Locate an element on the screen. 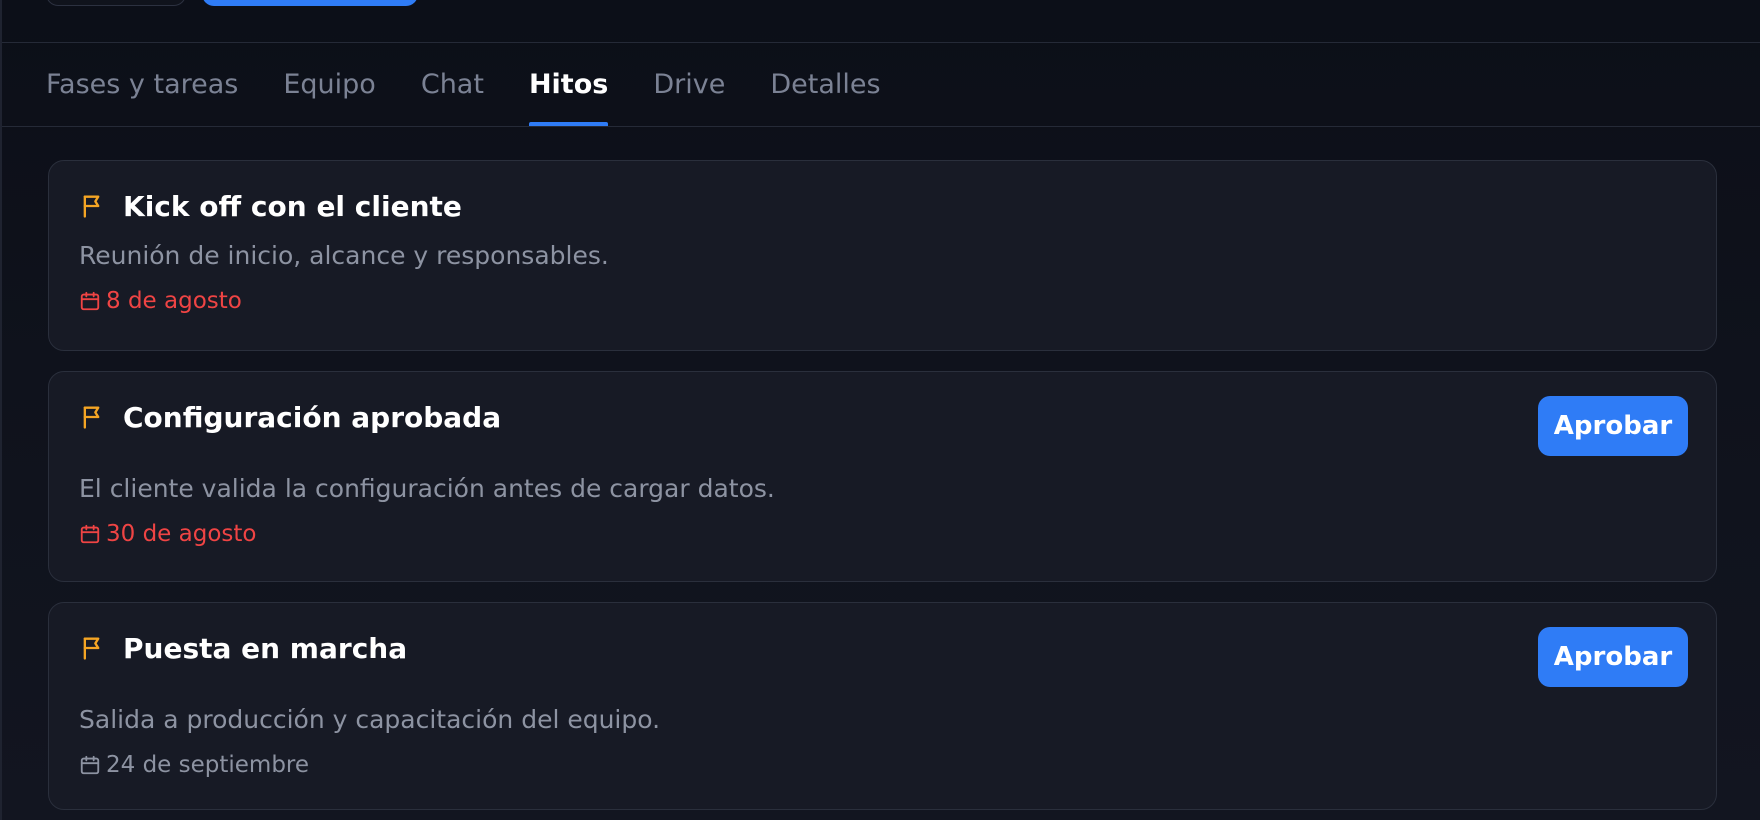 This screenshot has width=1760, height=820. tab-chat: Chat is located at coordinates (452, 84).